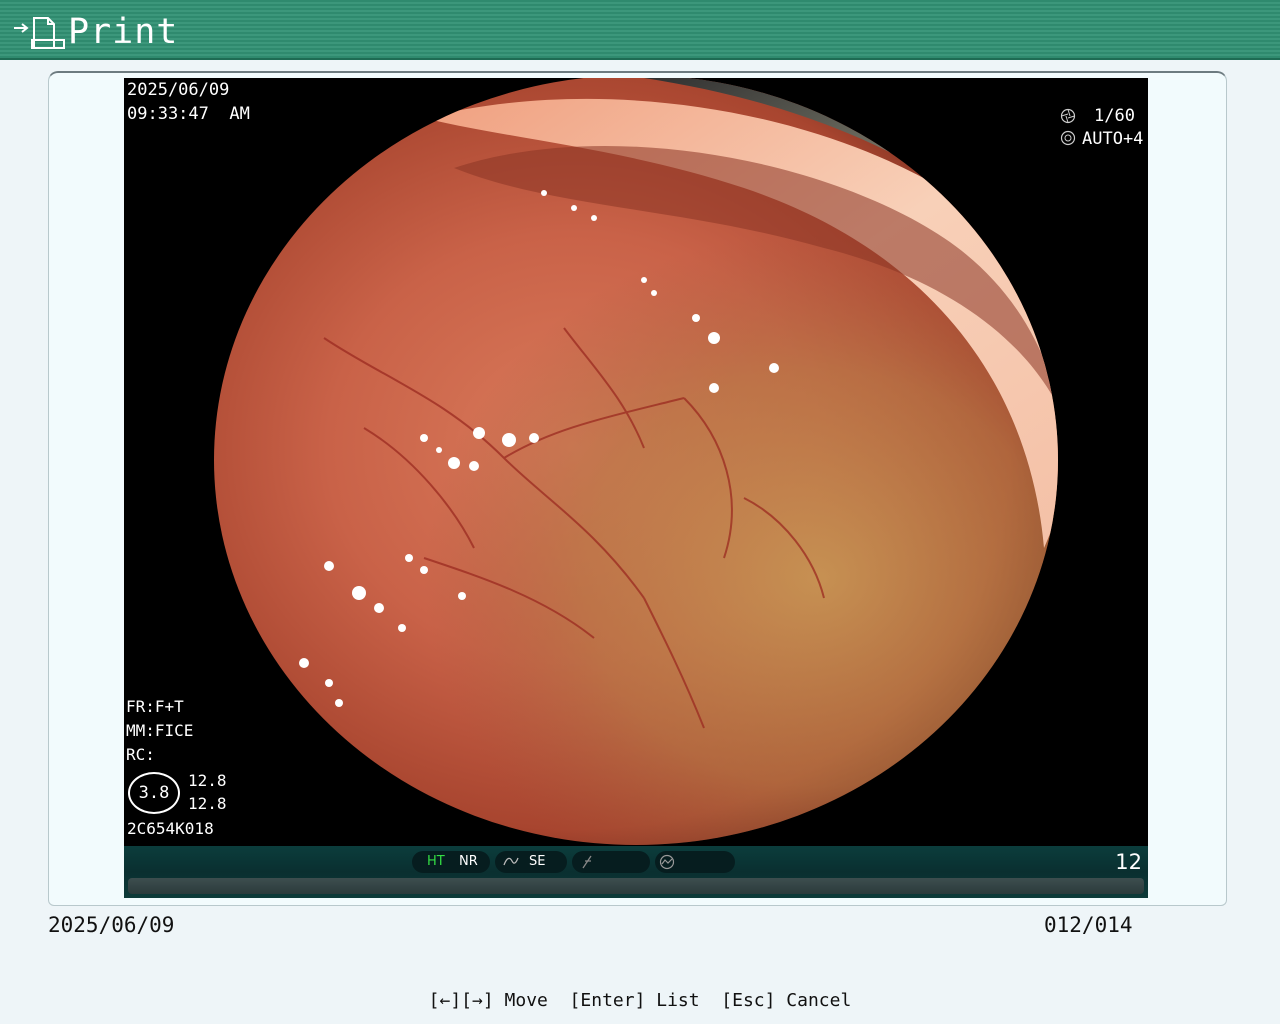  I want to click on image-page-number: 12, so click(1128, 862).